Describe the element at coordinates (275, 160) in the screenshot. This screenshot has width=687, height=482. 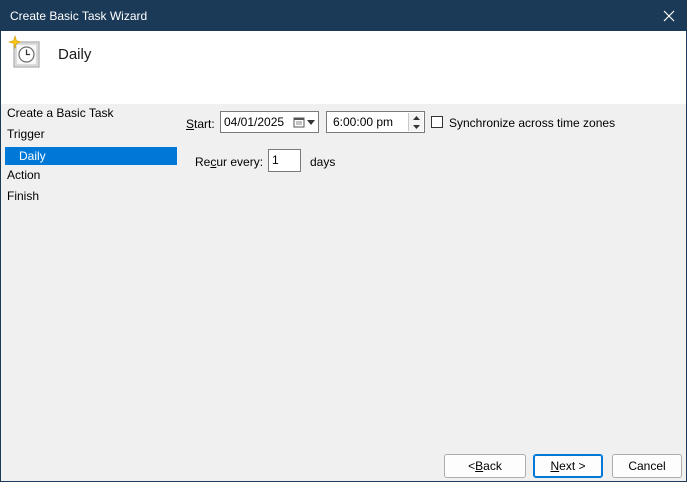
I see `recur-days-value: 1` at that location.